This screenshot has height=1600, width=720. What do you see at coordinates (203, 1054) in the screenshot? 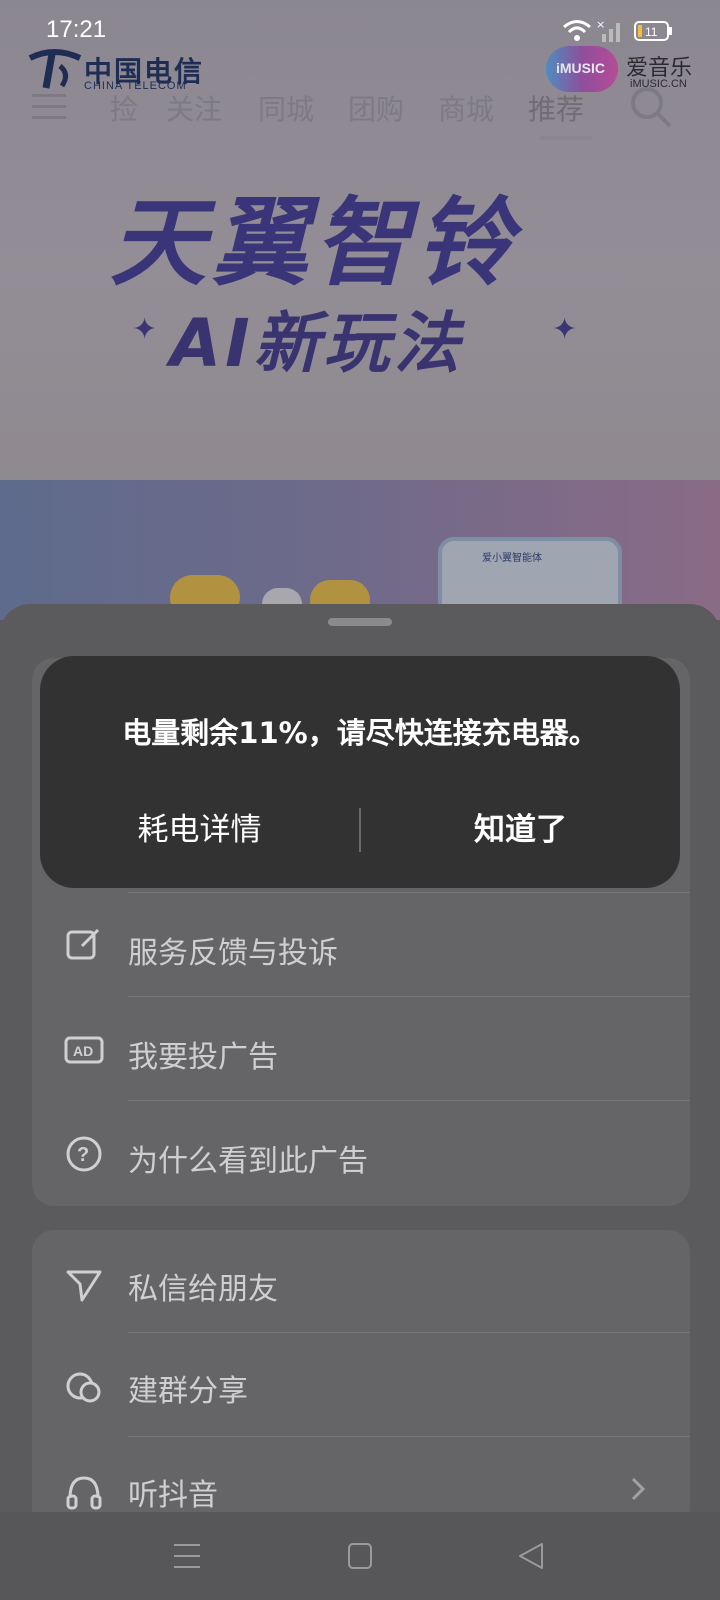
I see `advertise-option: 我要投广告` at bounding box center [203, 1054].